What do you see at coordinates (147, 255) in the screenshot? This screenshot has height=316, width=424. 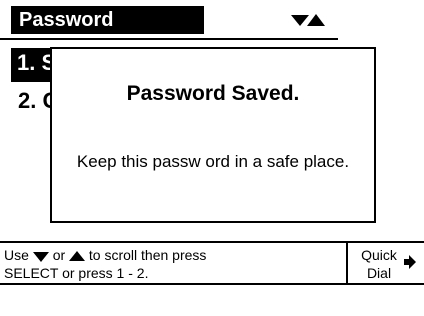 I see `help-scroll-text: to scroll then press` at bounding box center [147, 255].